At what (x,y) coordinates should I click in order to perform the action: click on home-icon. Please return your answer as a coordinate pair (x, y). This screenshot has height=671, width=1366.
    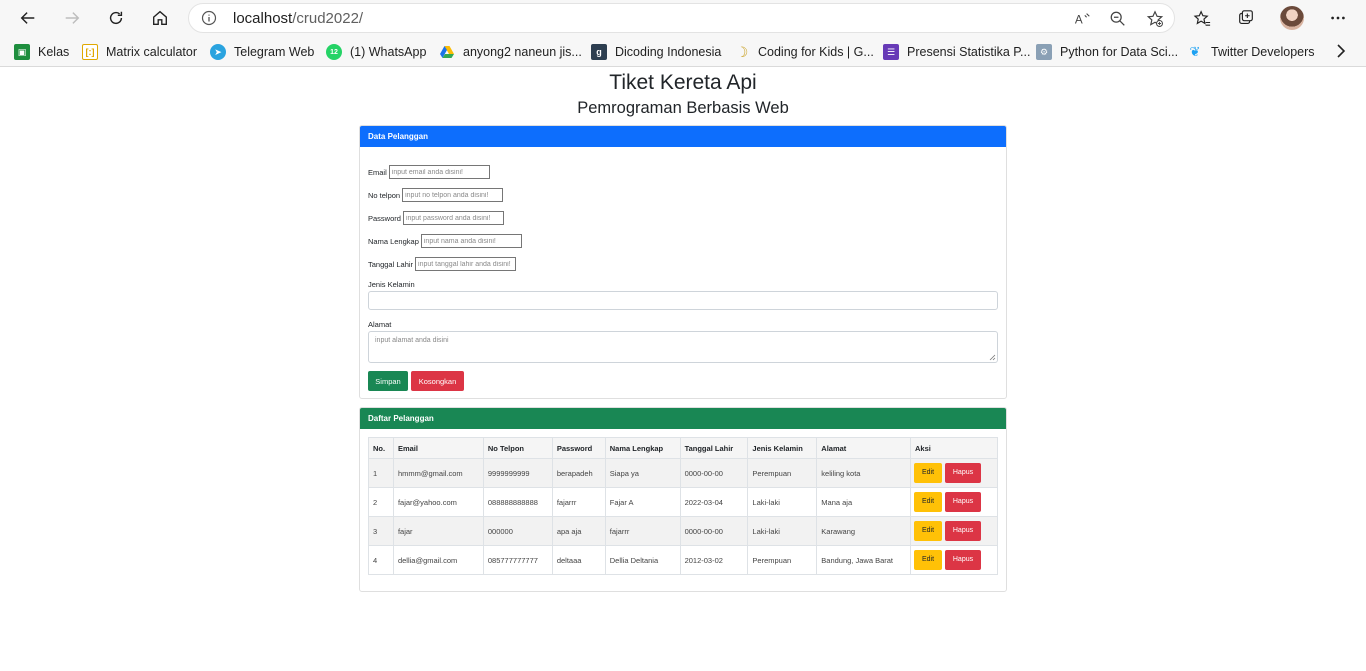
    Looking at the image, I should click on (160, 17).